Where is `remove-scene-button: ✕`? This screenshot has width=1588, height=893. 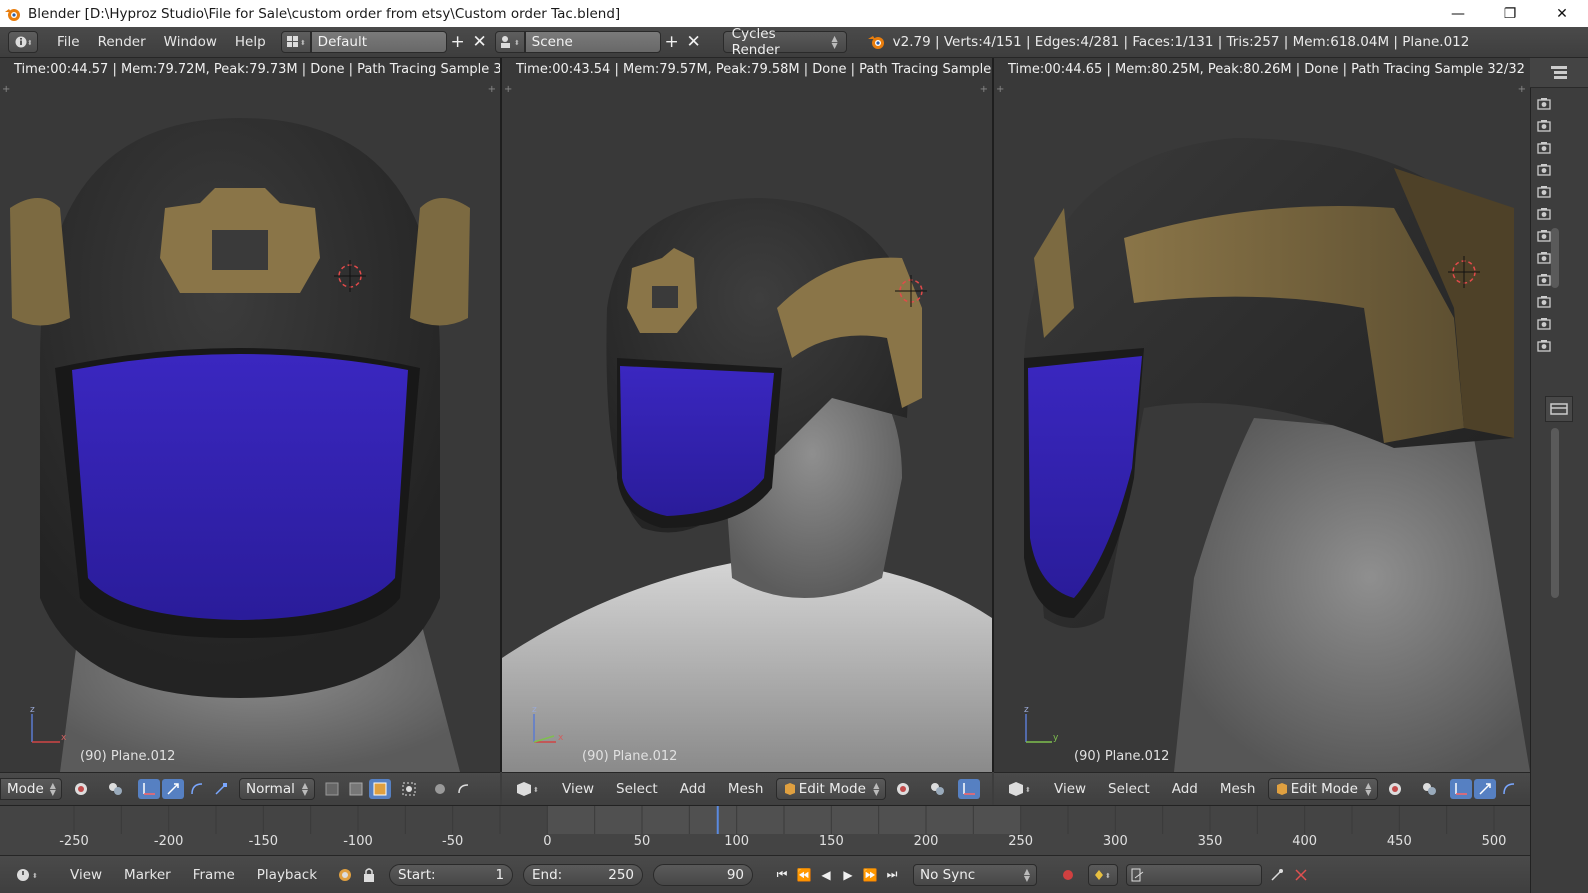 remove-scene-button: ✕ is located at coordinates (694, 42).